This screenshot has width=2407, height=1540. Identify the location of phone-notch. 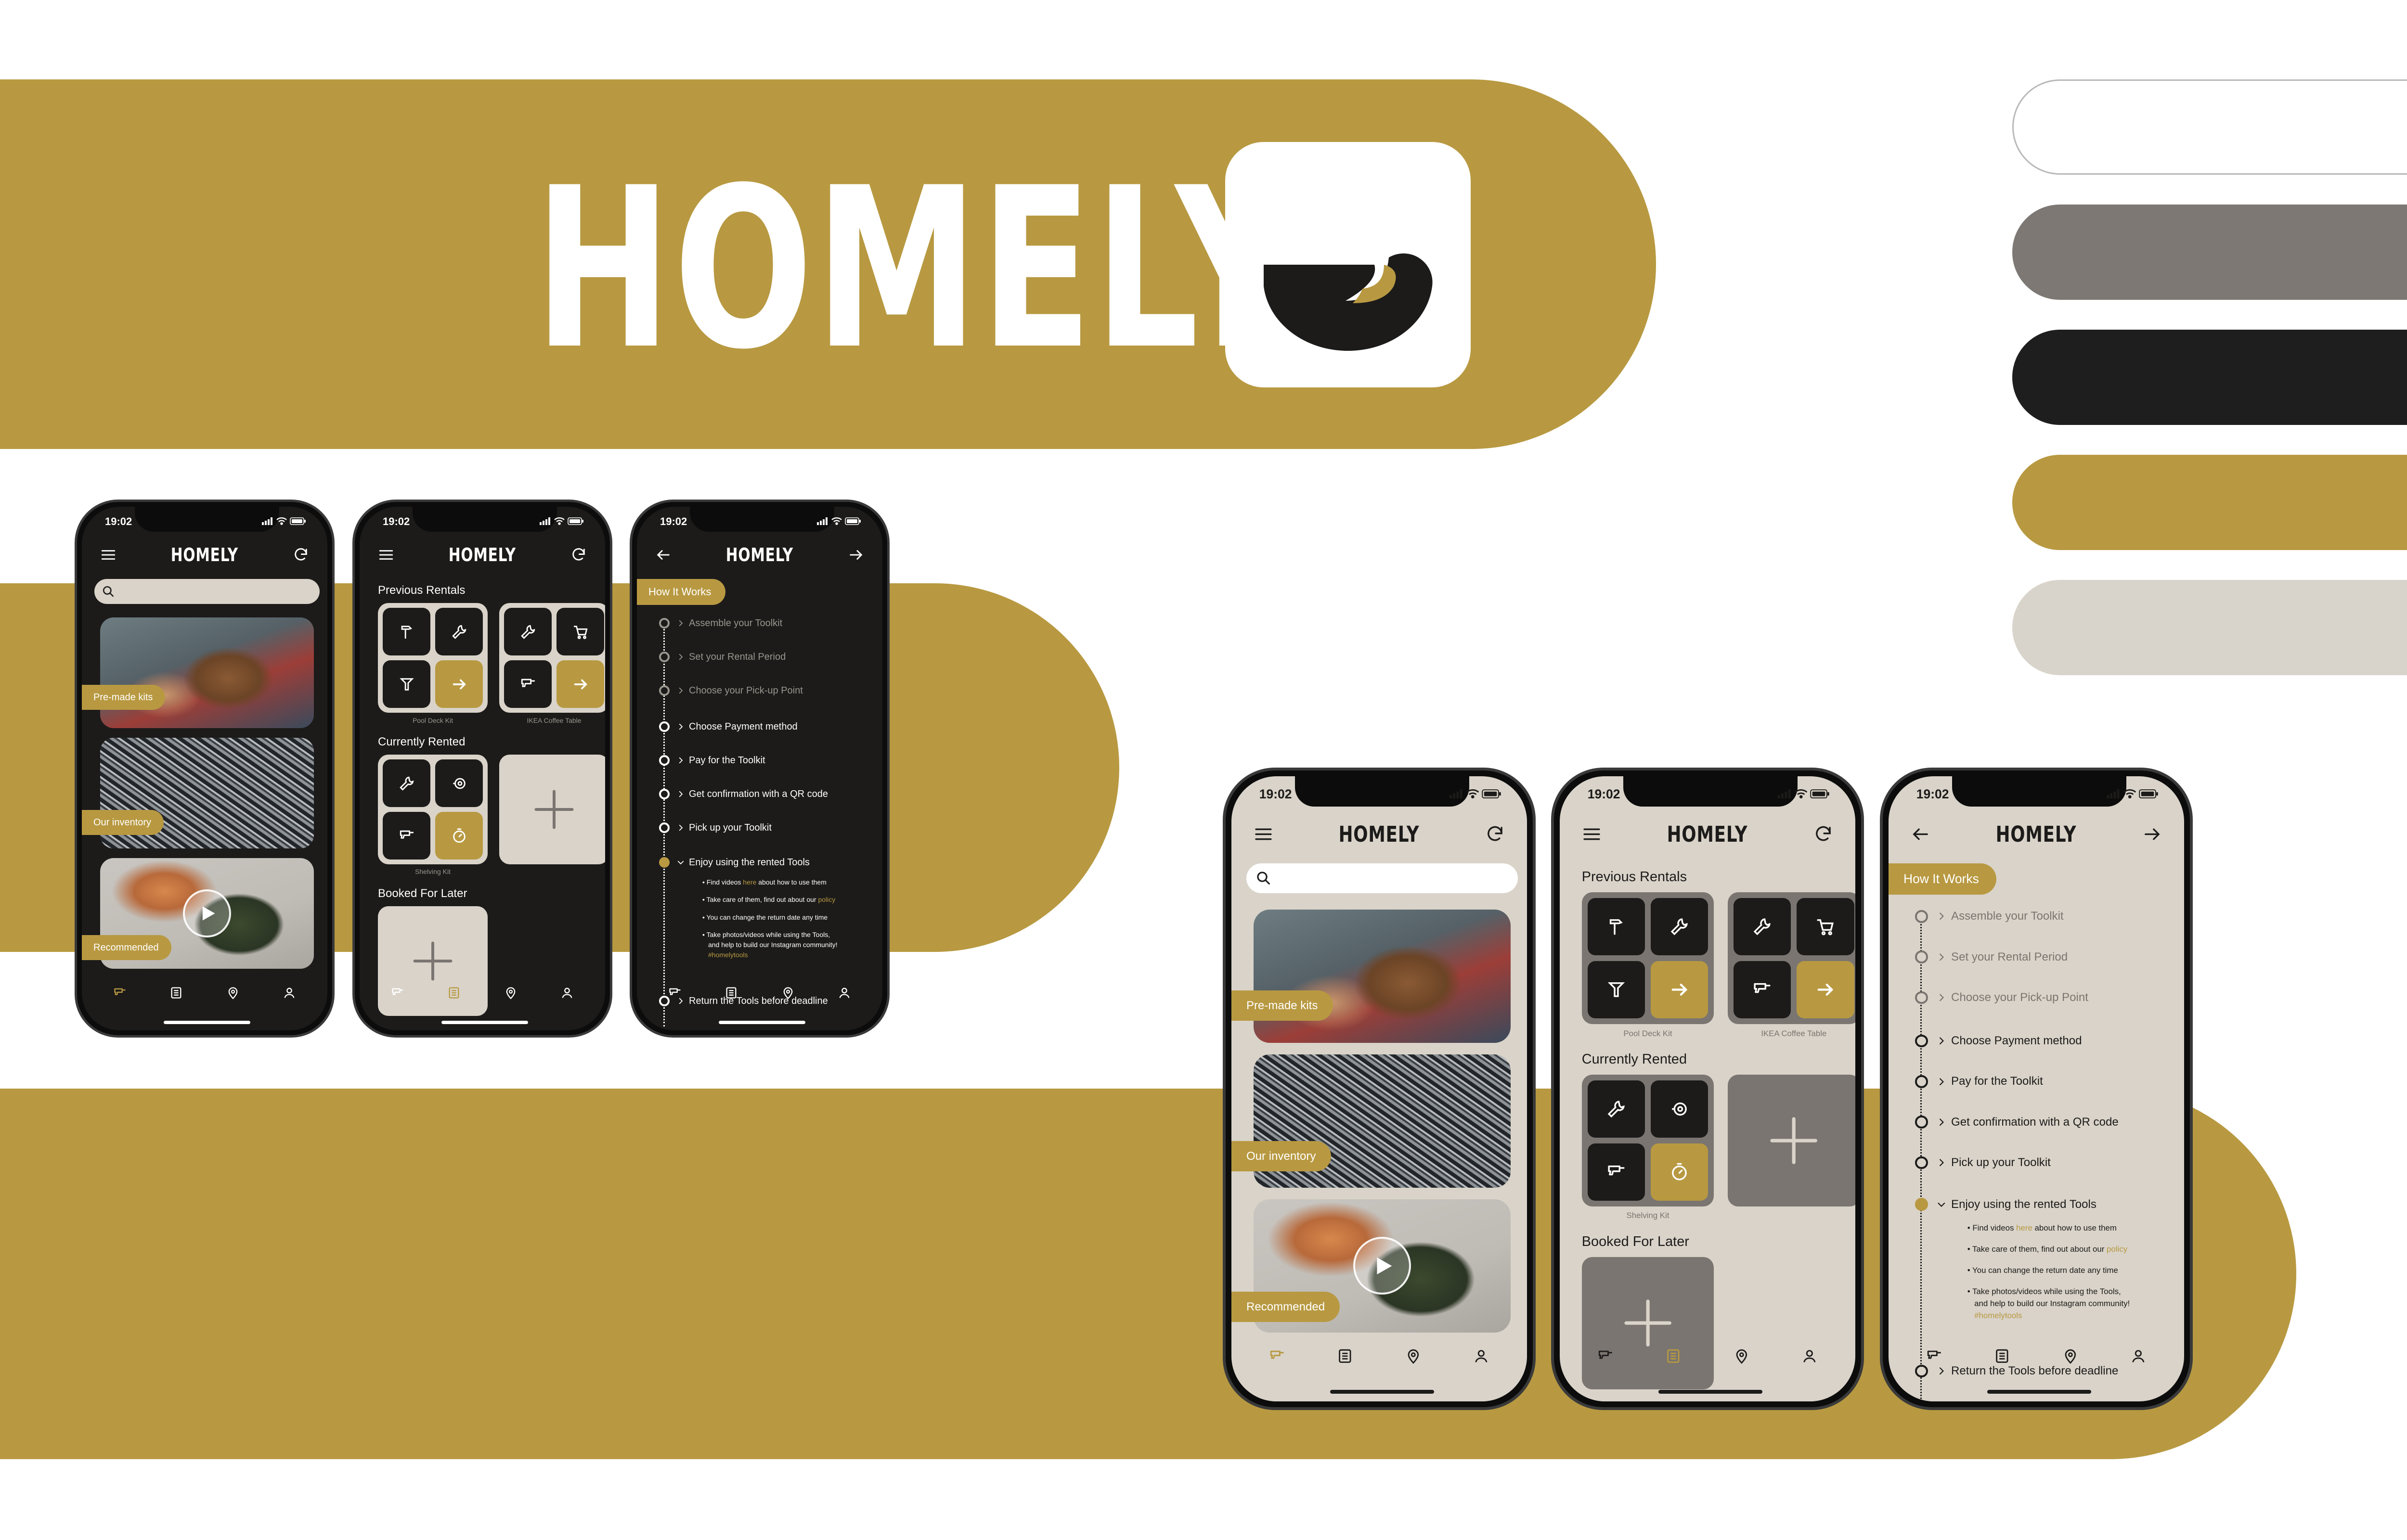
(1382, 791).